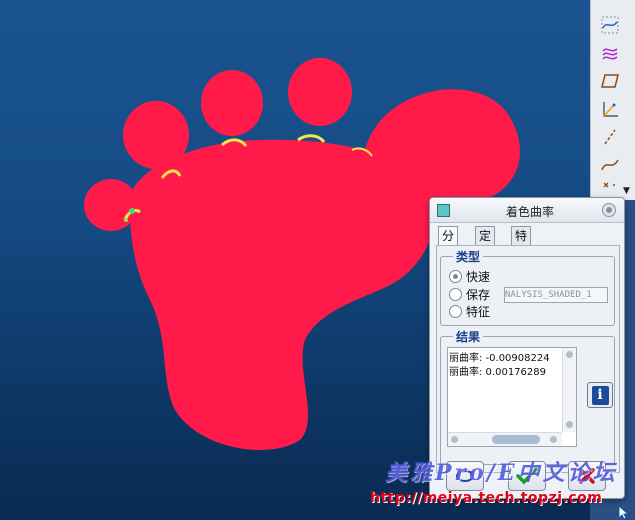  I want to click on tab-feature: 特征, so click(521, 243).